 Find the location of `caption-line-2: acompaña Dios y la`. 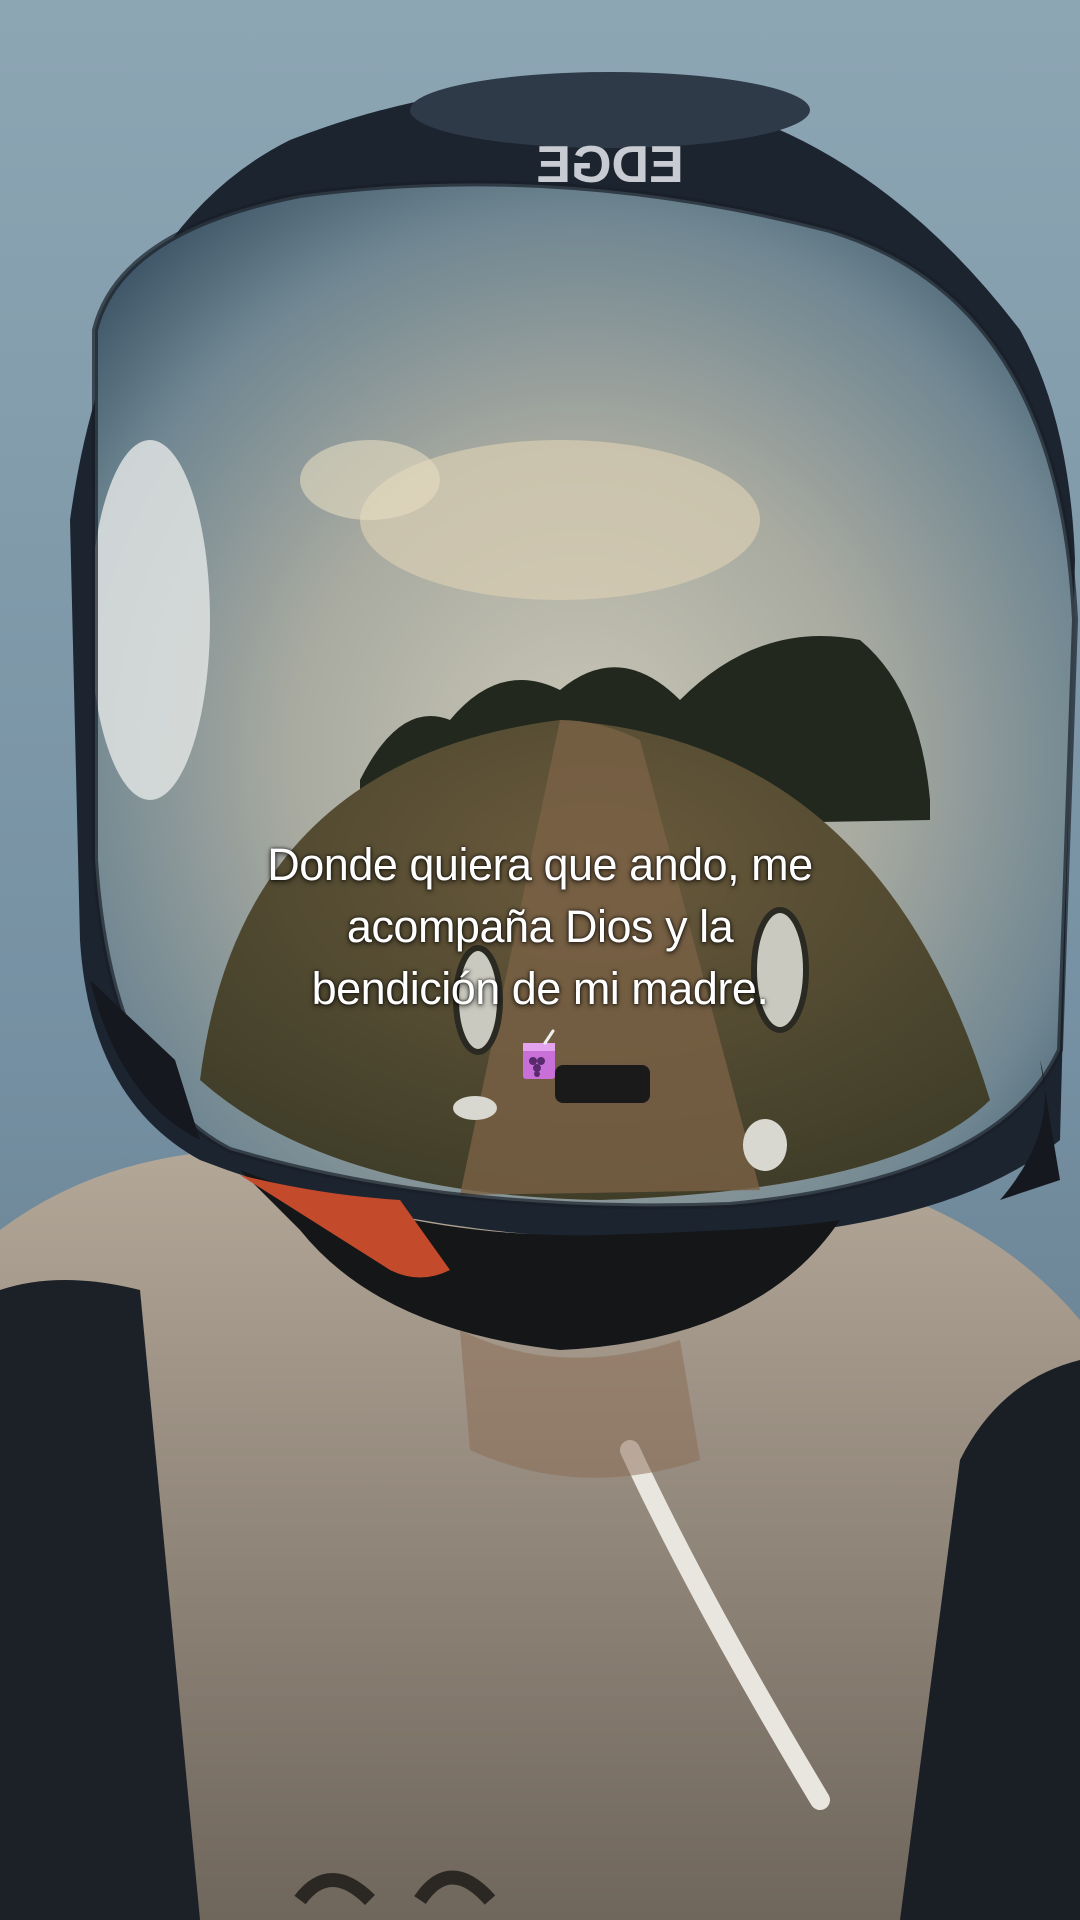

caption-line-2: acompaña Dios y la is located at coordinates (540, 926).